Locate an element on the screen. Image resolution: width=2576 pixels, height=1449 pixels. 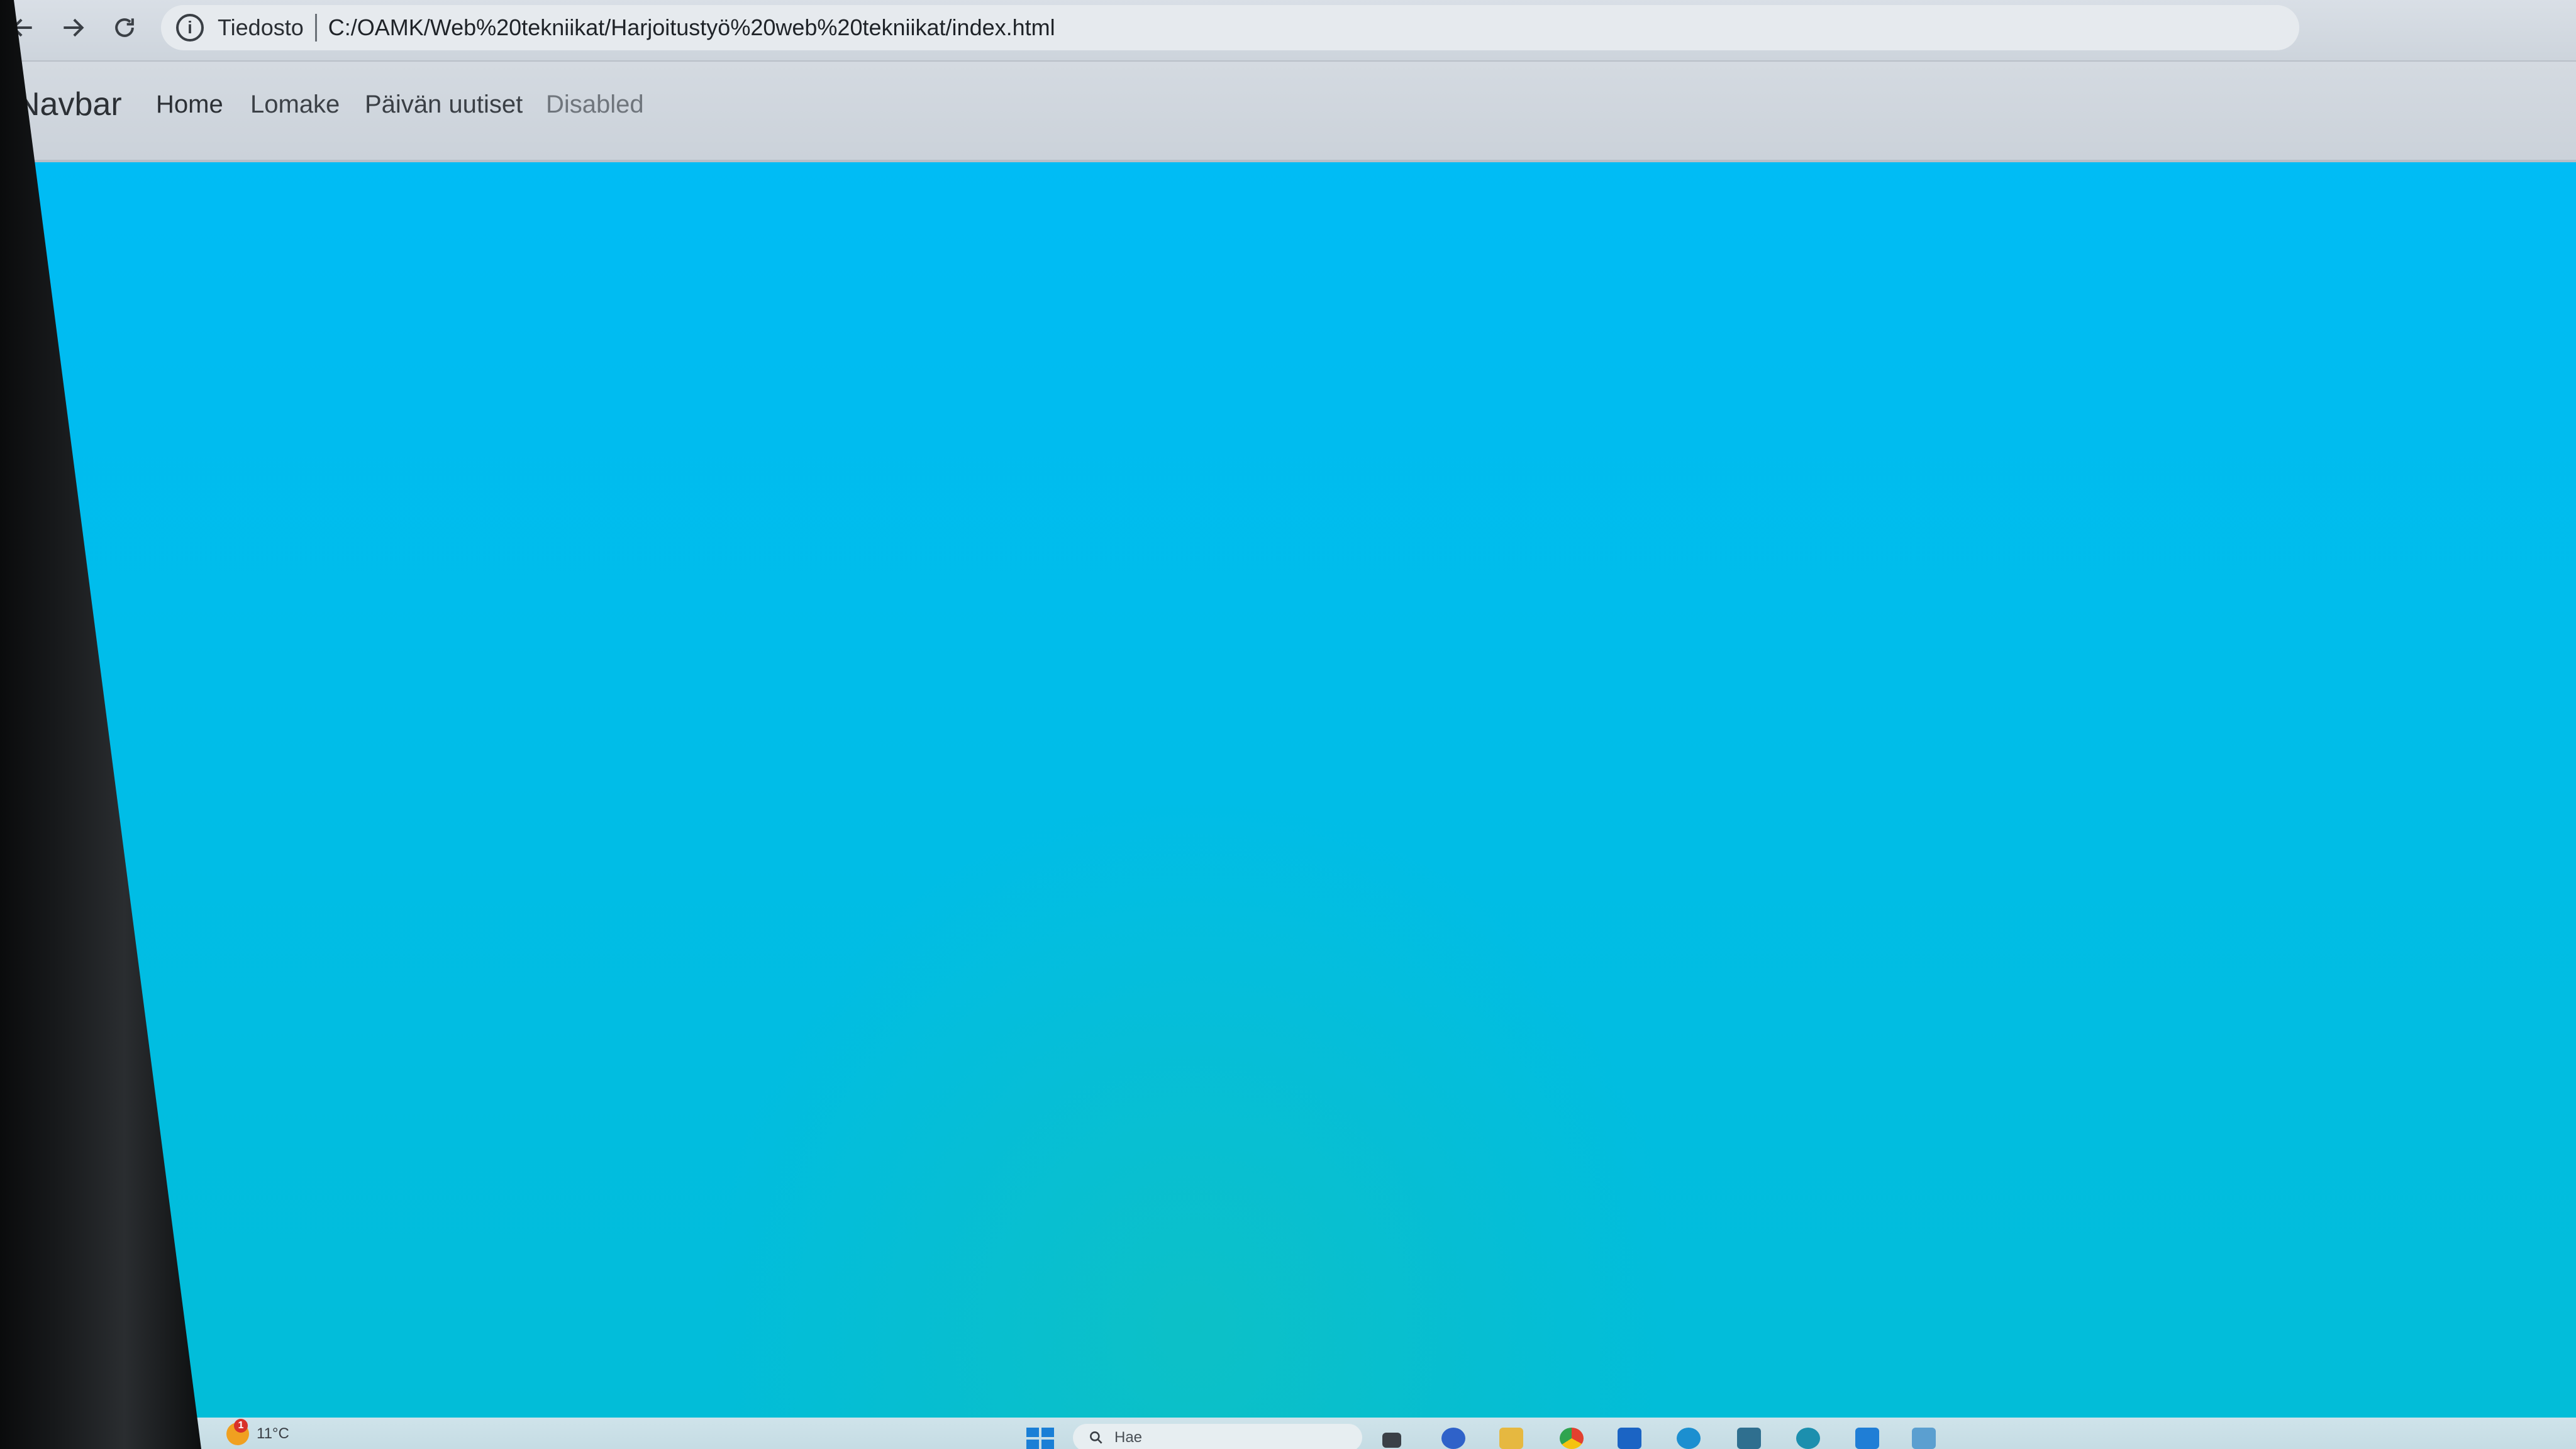
app-icon is located at coordinates (1453, 1438).